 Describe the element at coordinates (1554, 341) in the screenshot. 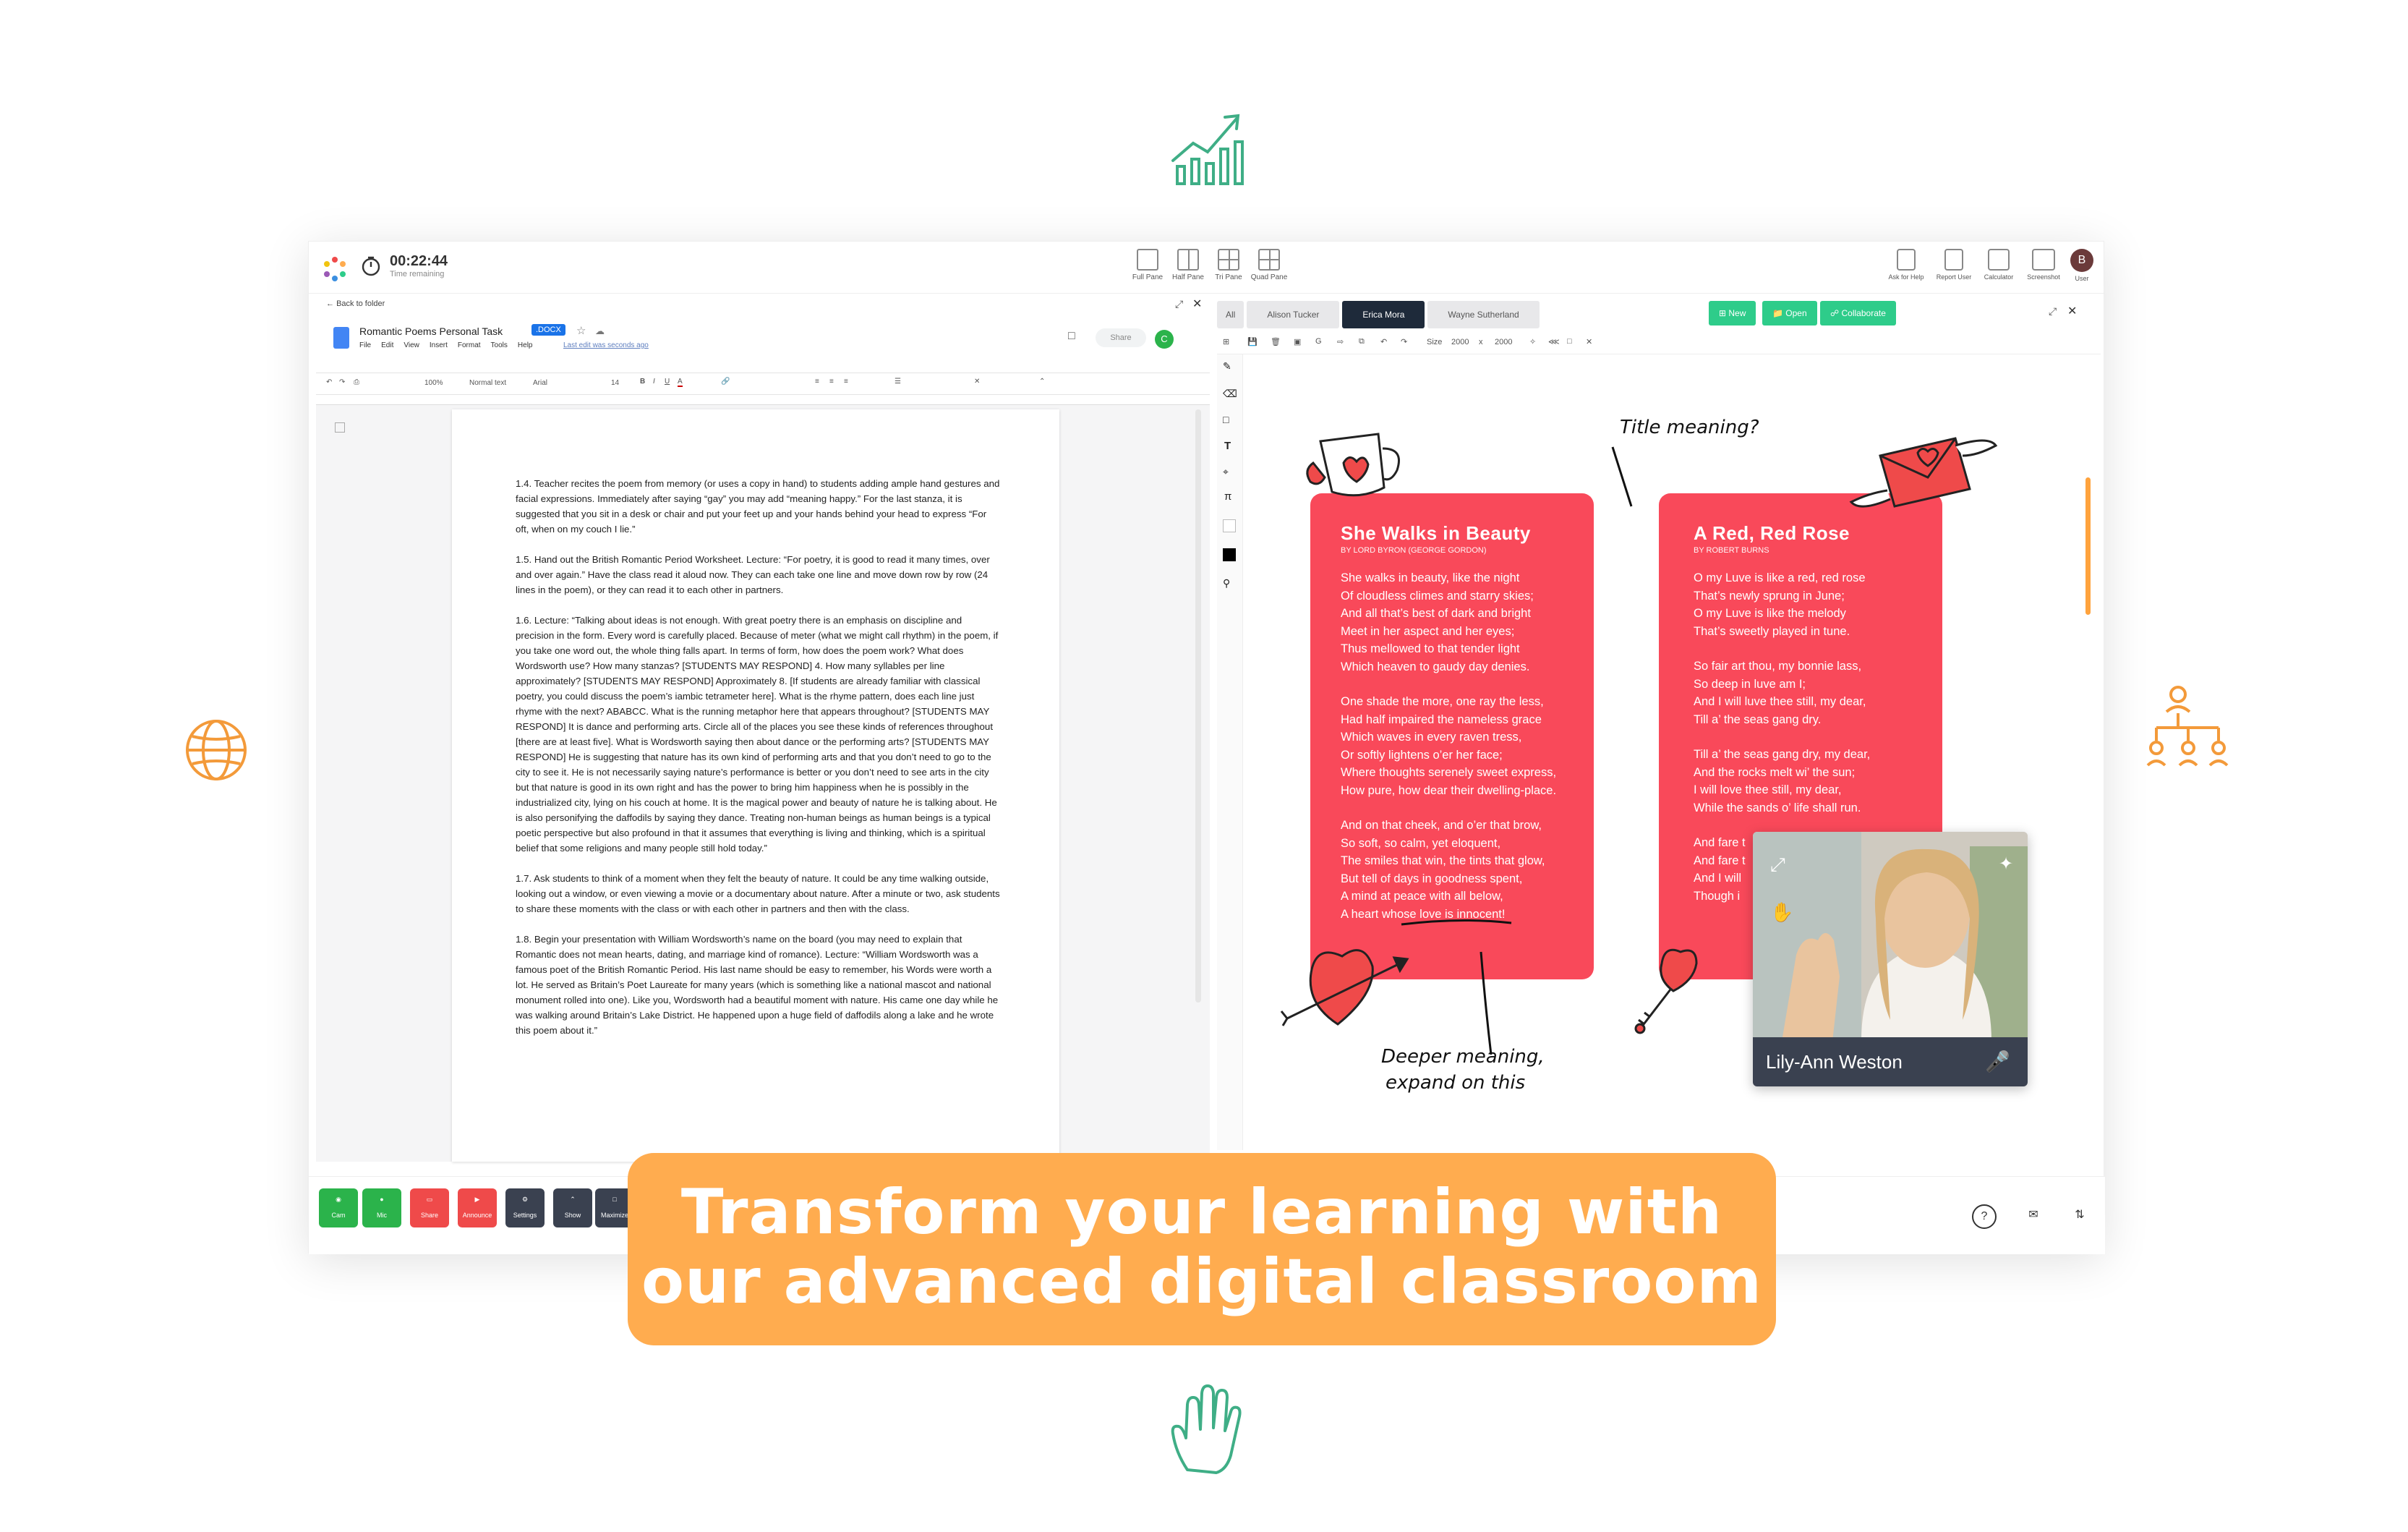

I see `share-icon: ⋘` at that location.